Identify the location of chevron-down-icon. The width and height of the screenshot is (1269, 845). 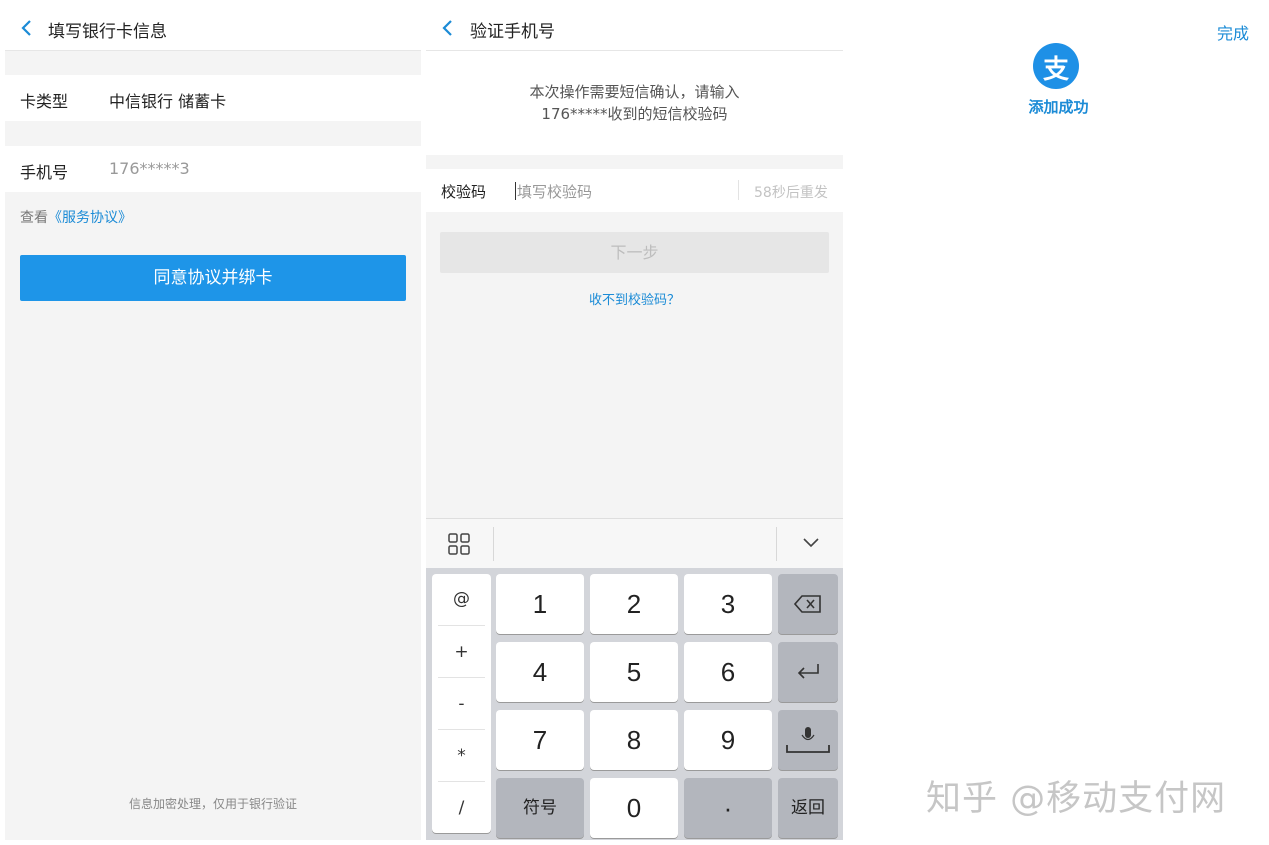
(811, 543).